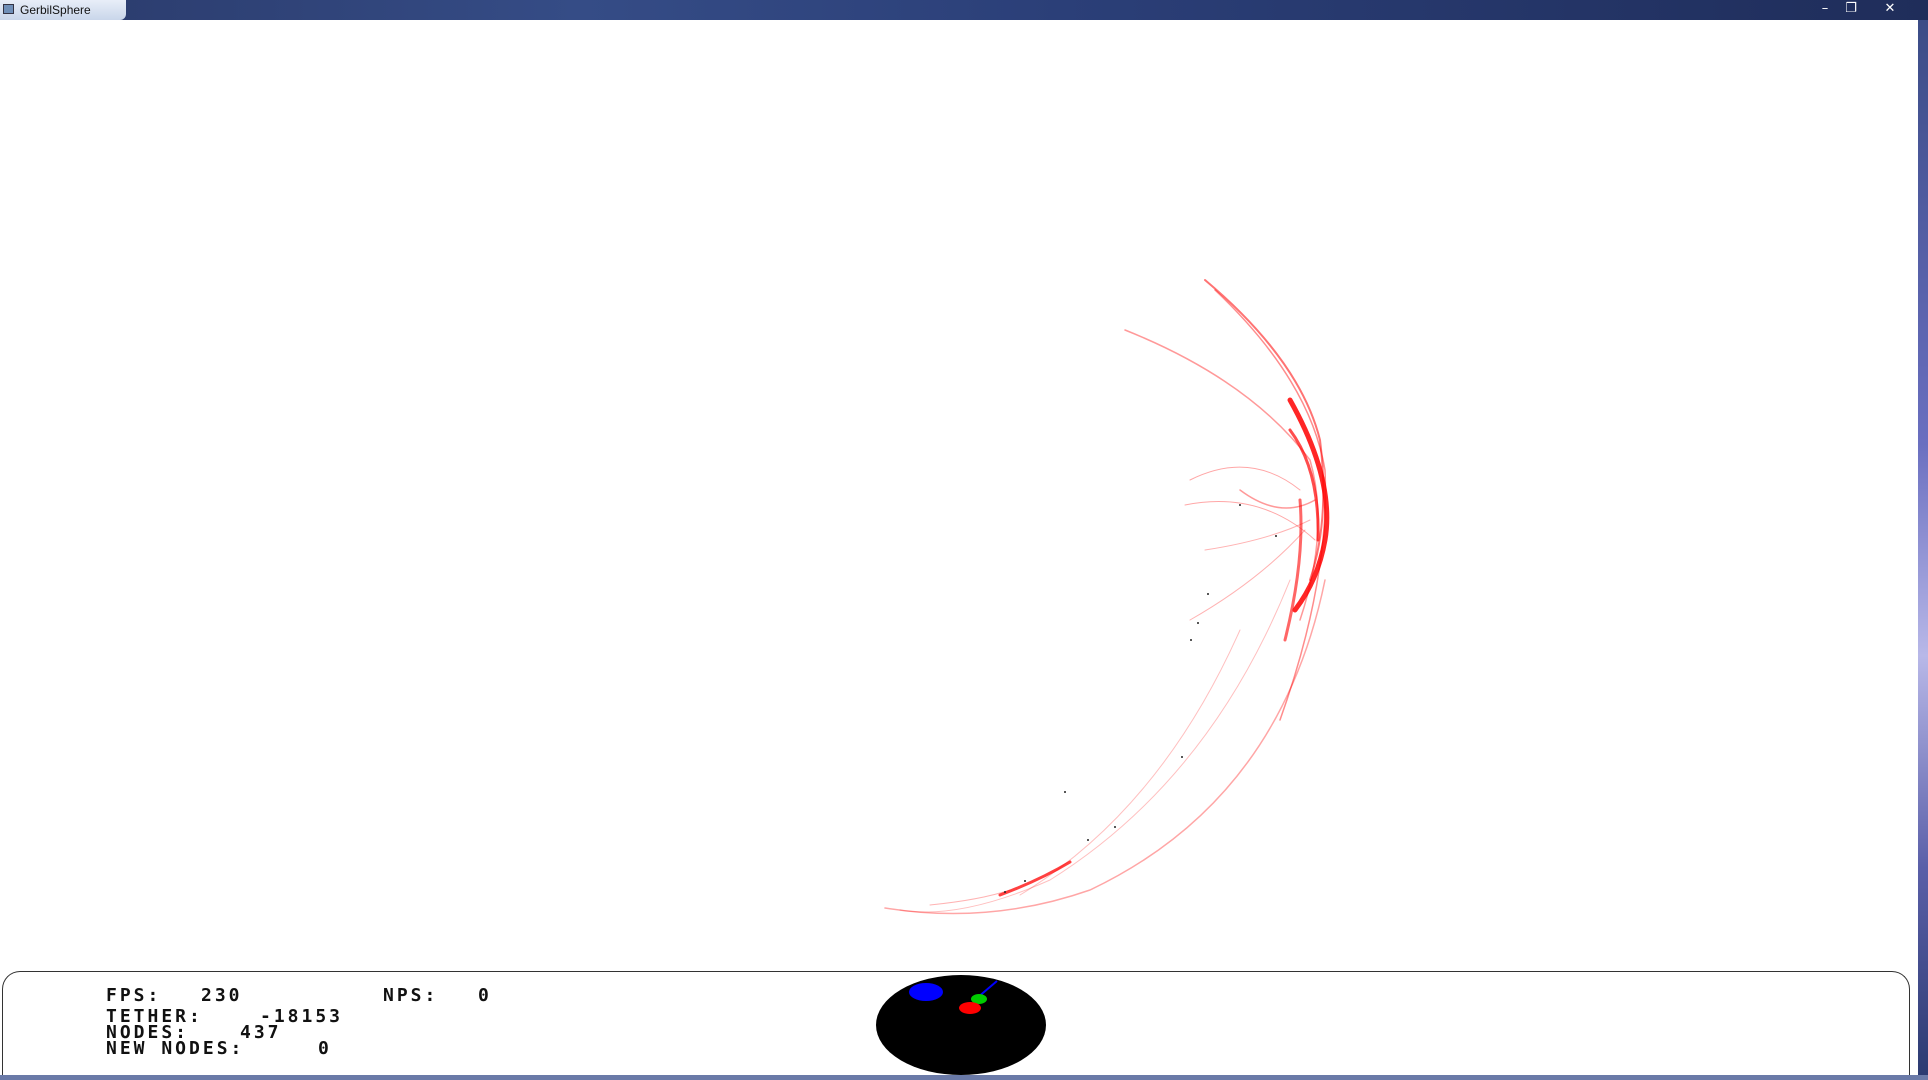  What do you see at coordinates (485, 995) in the screenshot?
I see `nps-value: 0` at bounding box center [485, 995].